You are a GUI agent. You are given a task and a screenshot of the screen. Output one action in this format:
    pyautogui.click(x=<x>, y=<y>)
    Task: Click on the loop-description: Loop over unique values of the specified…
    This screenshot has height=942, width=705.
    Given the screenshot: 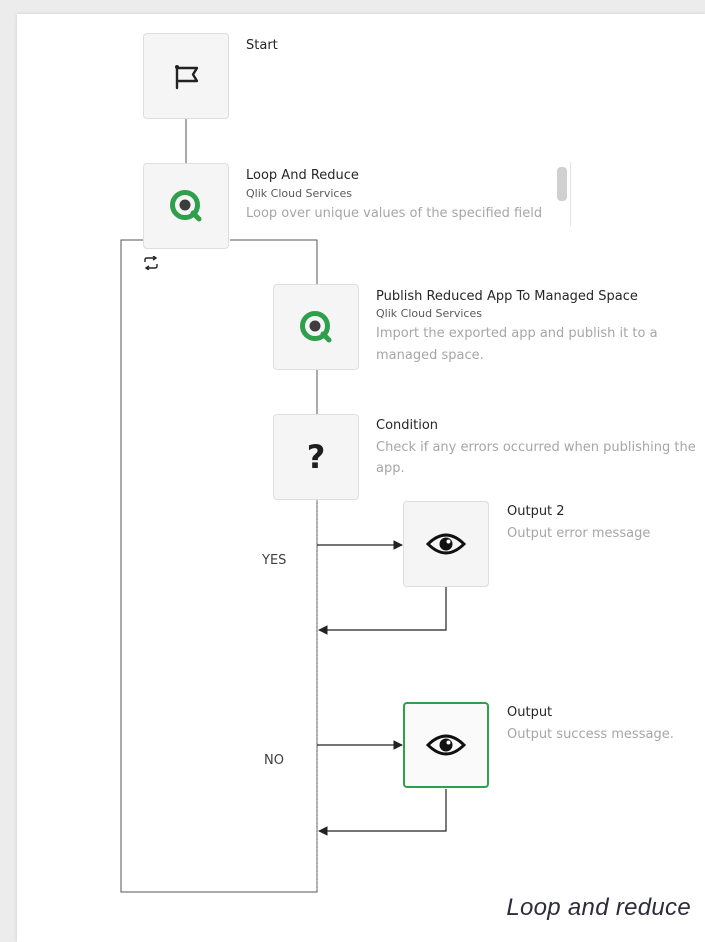 What is the action you would take?
    pyautogui.click(x=394, y=213)
    